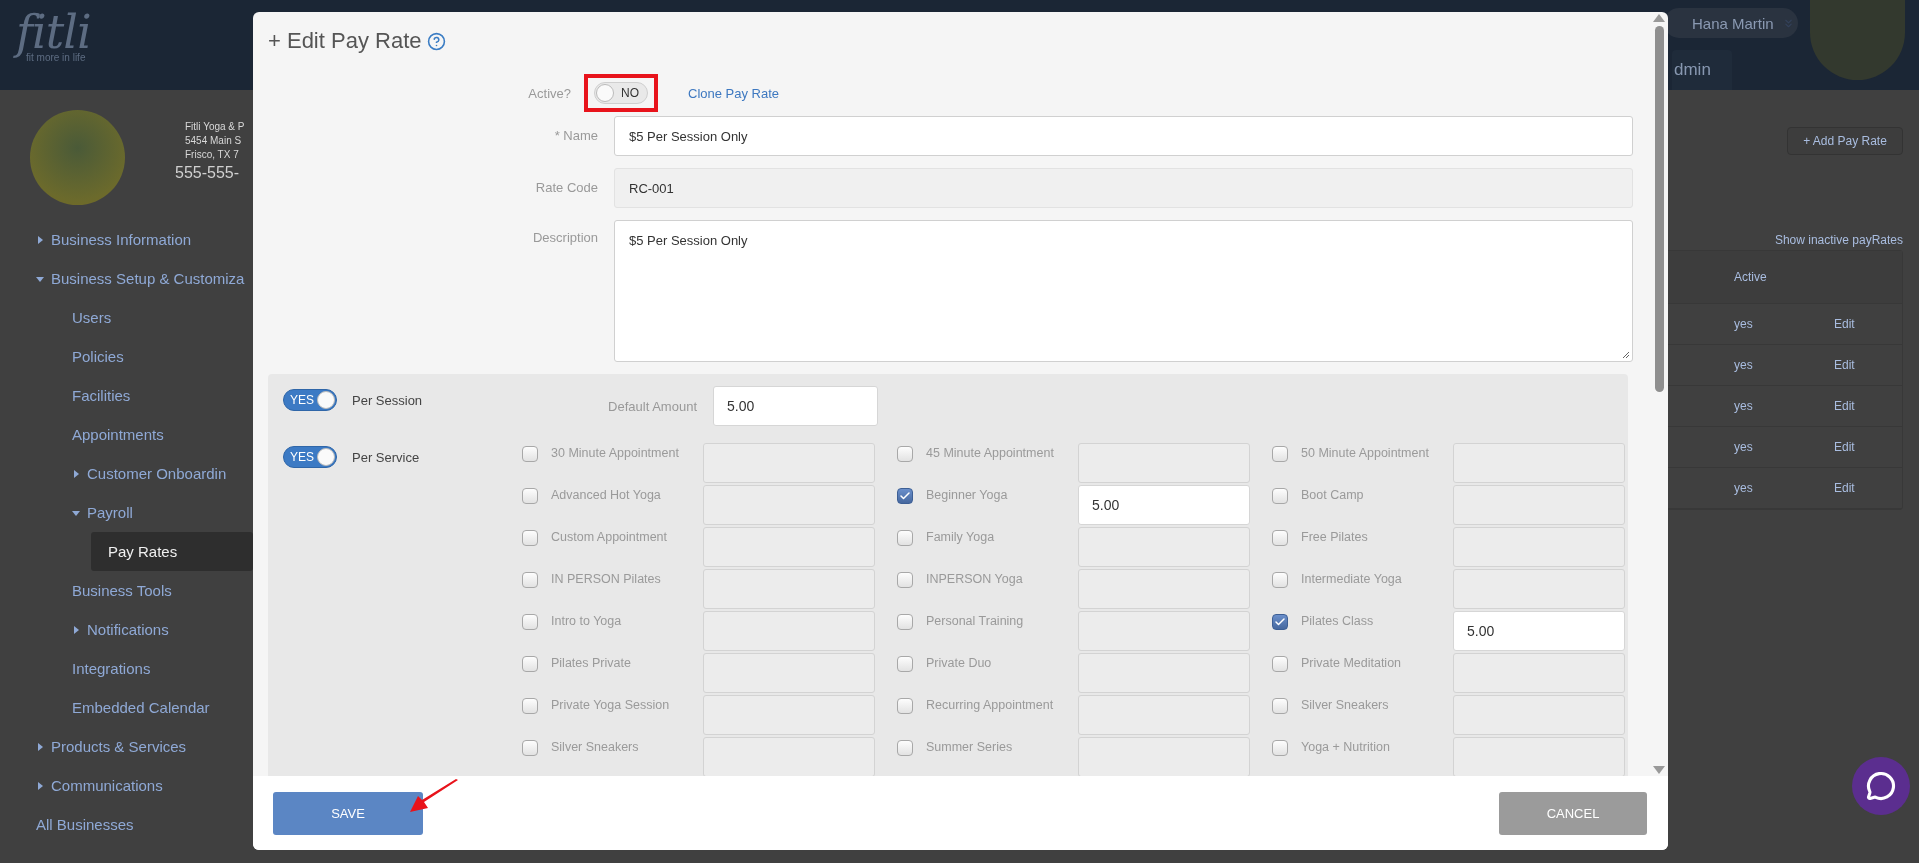  I want to click on sidebar-item: Facilities, so click(162, 395).